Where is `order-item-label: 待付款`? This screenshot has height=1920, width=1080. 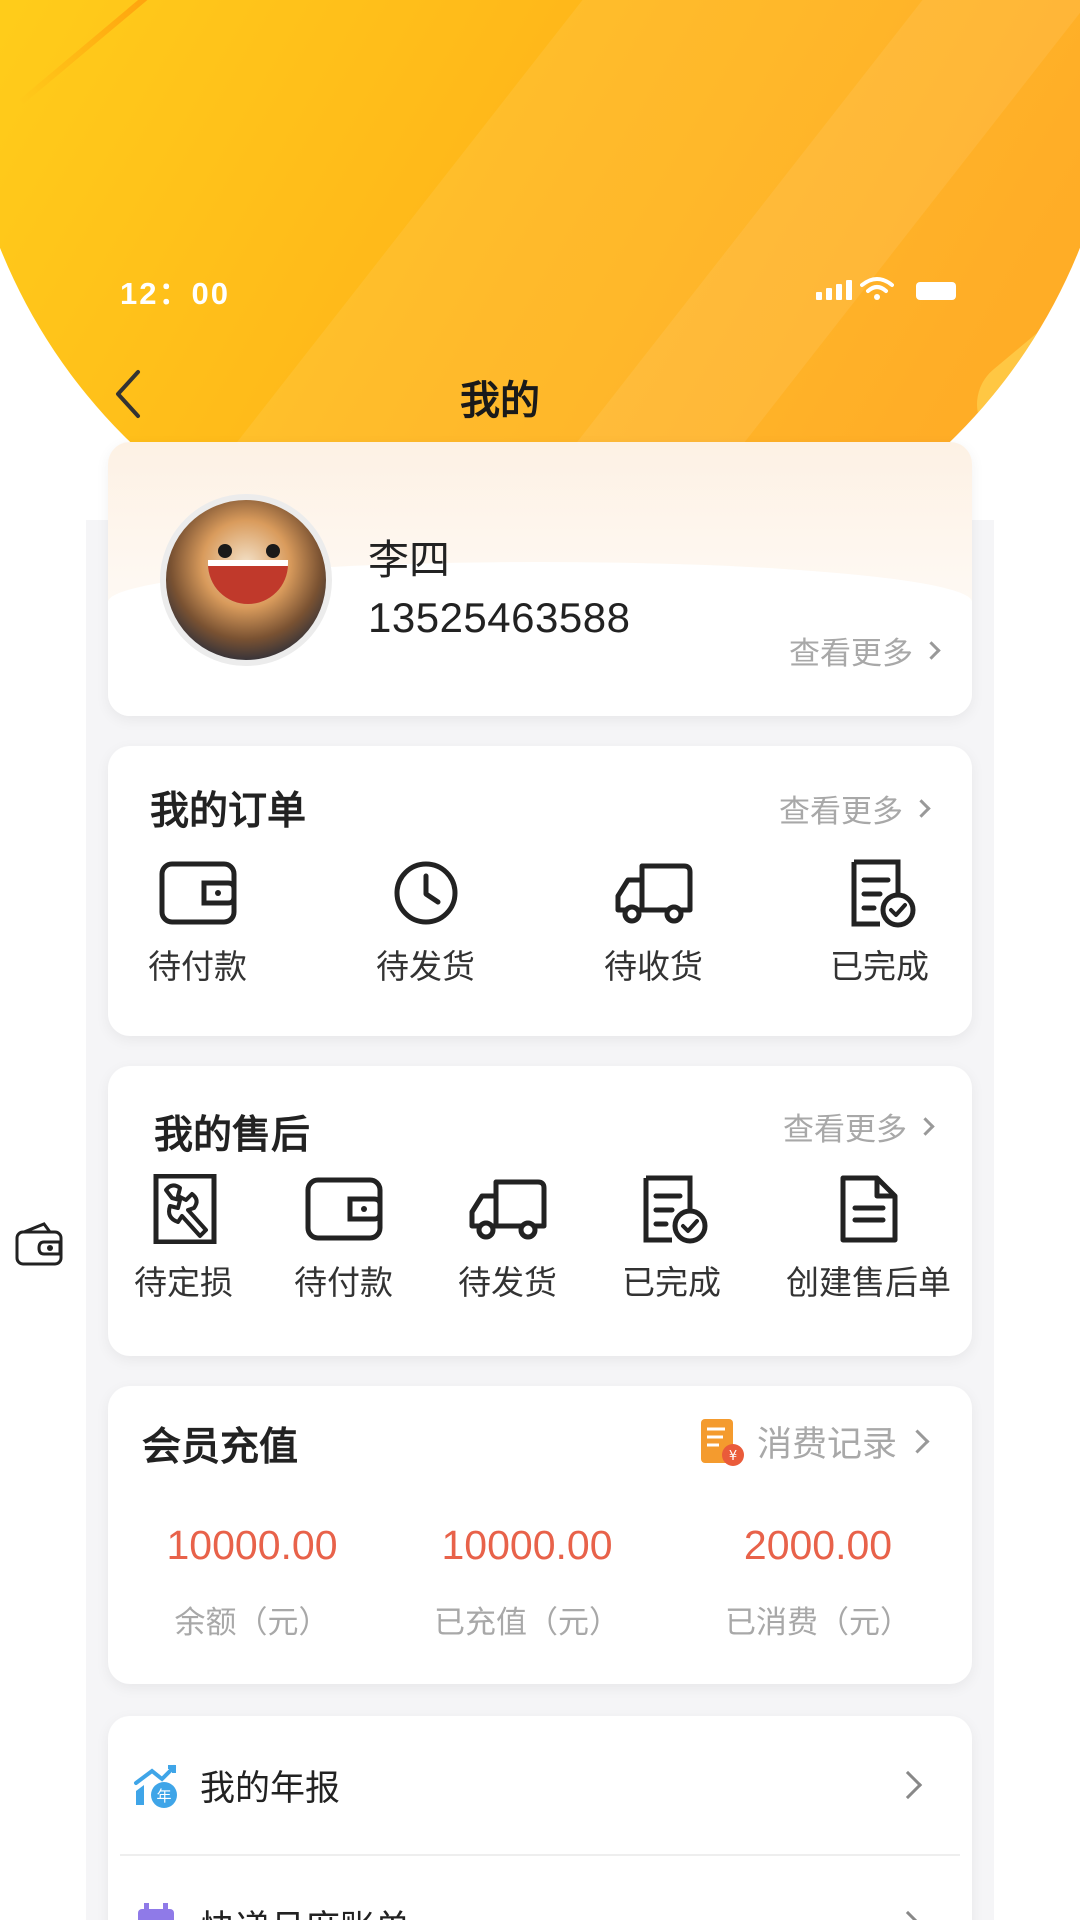 order-item-label: 待付款 is located at coordinates (197, 966).